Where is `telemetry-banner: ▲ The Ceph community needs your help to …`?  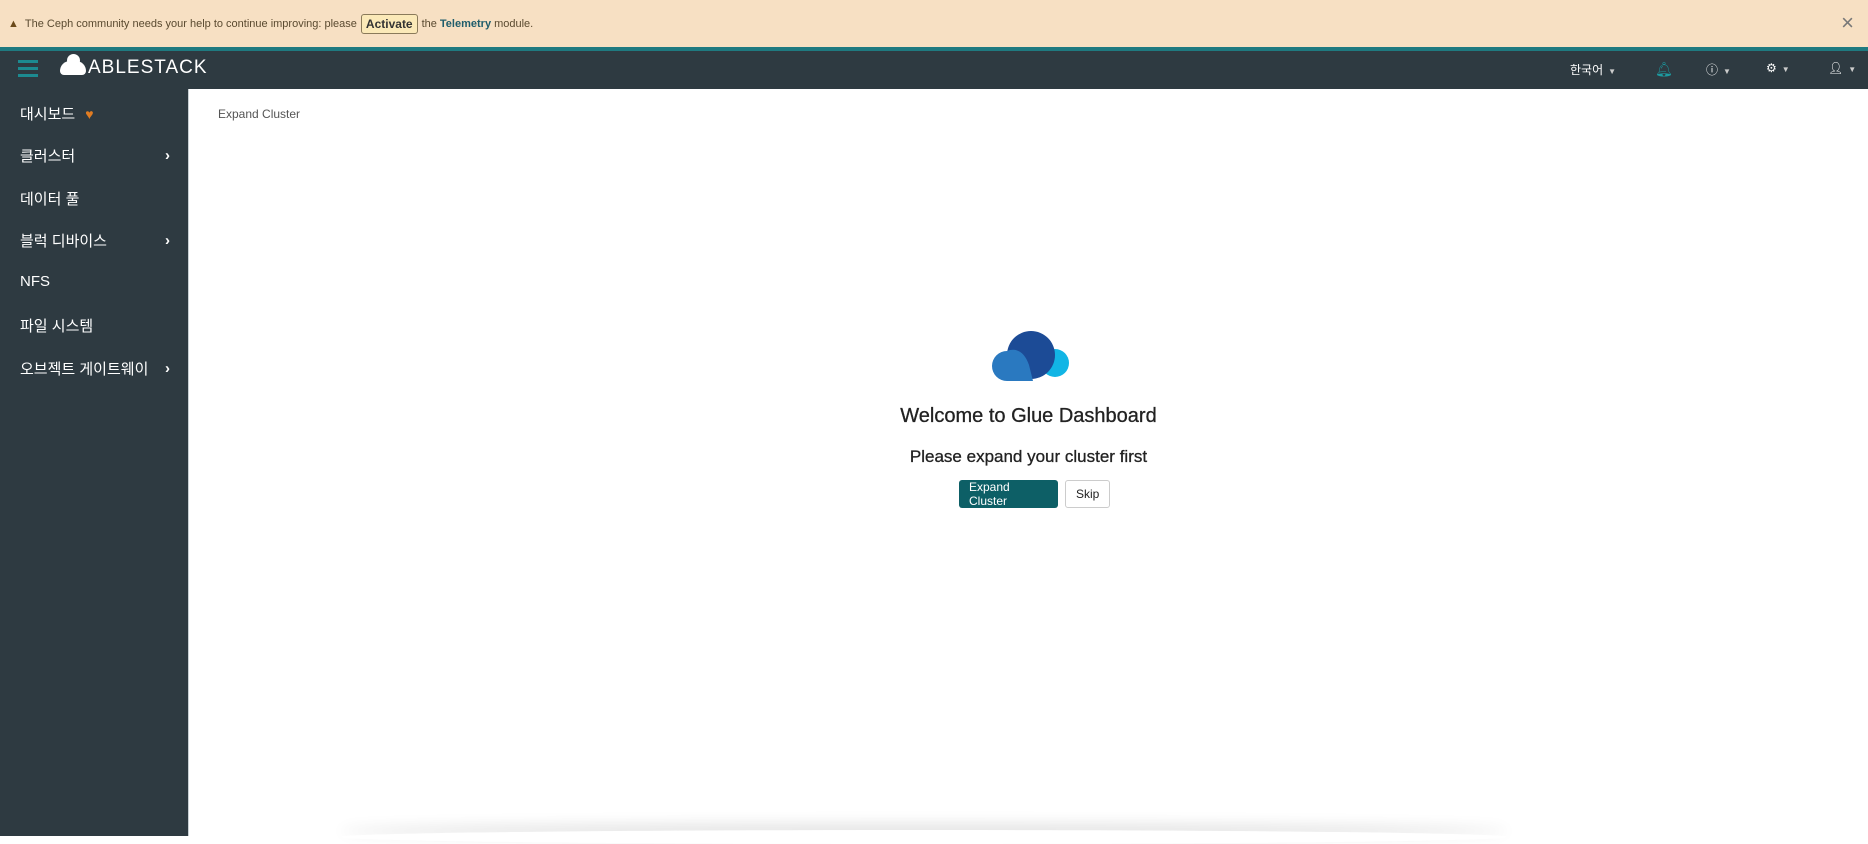 telemetry-banner: ▲ The Ceph community needs your help to … is located at coordinates (934, 23).